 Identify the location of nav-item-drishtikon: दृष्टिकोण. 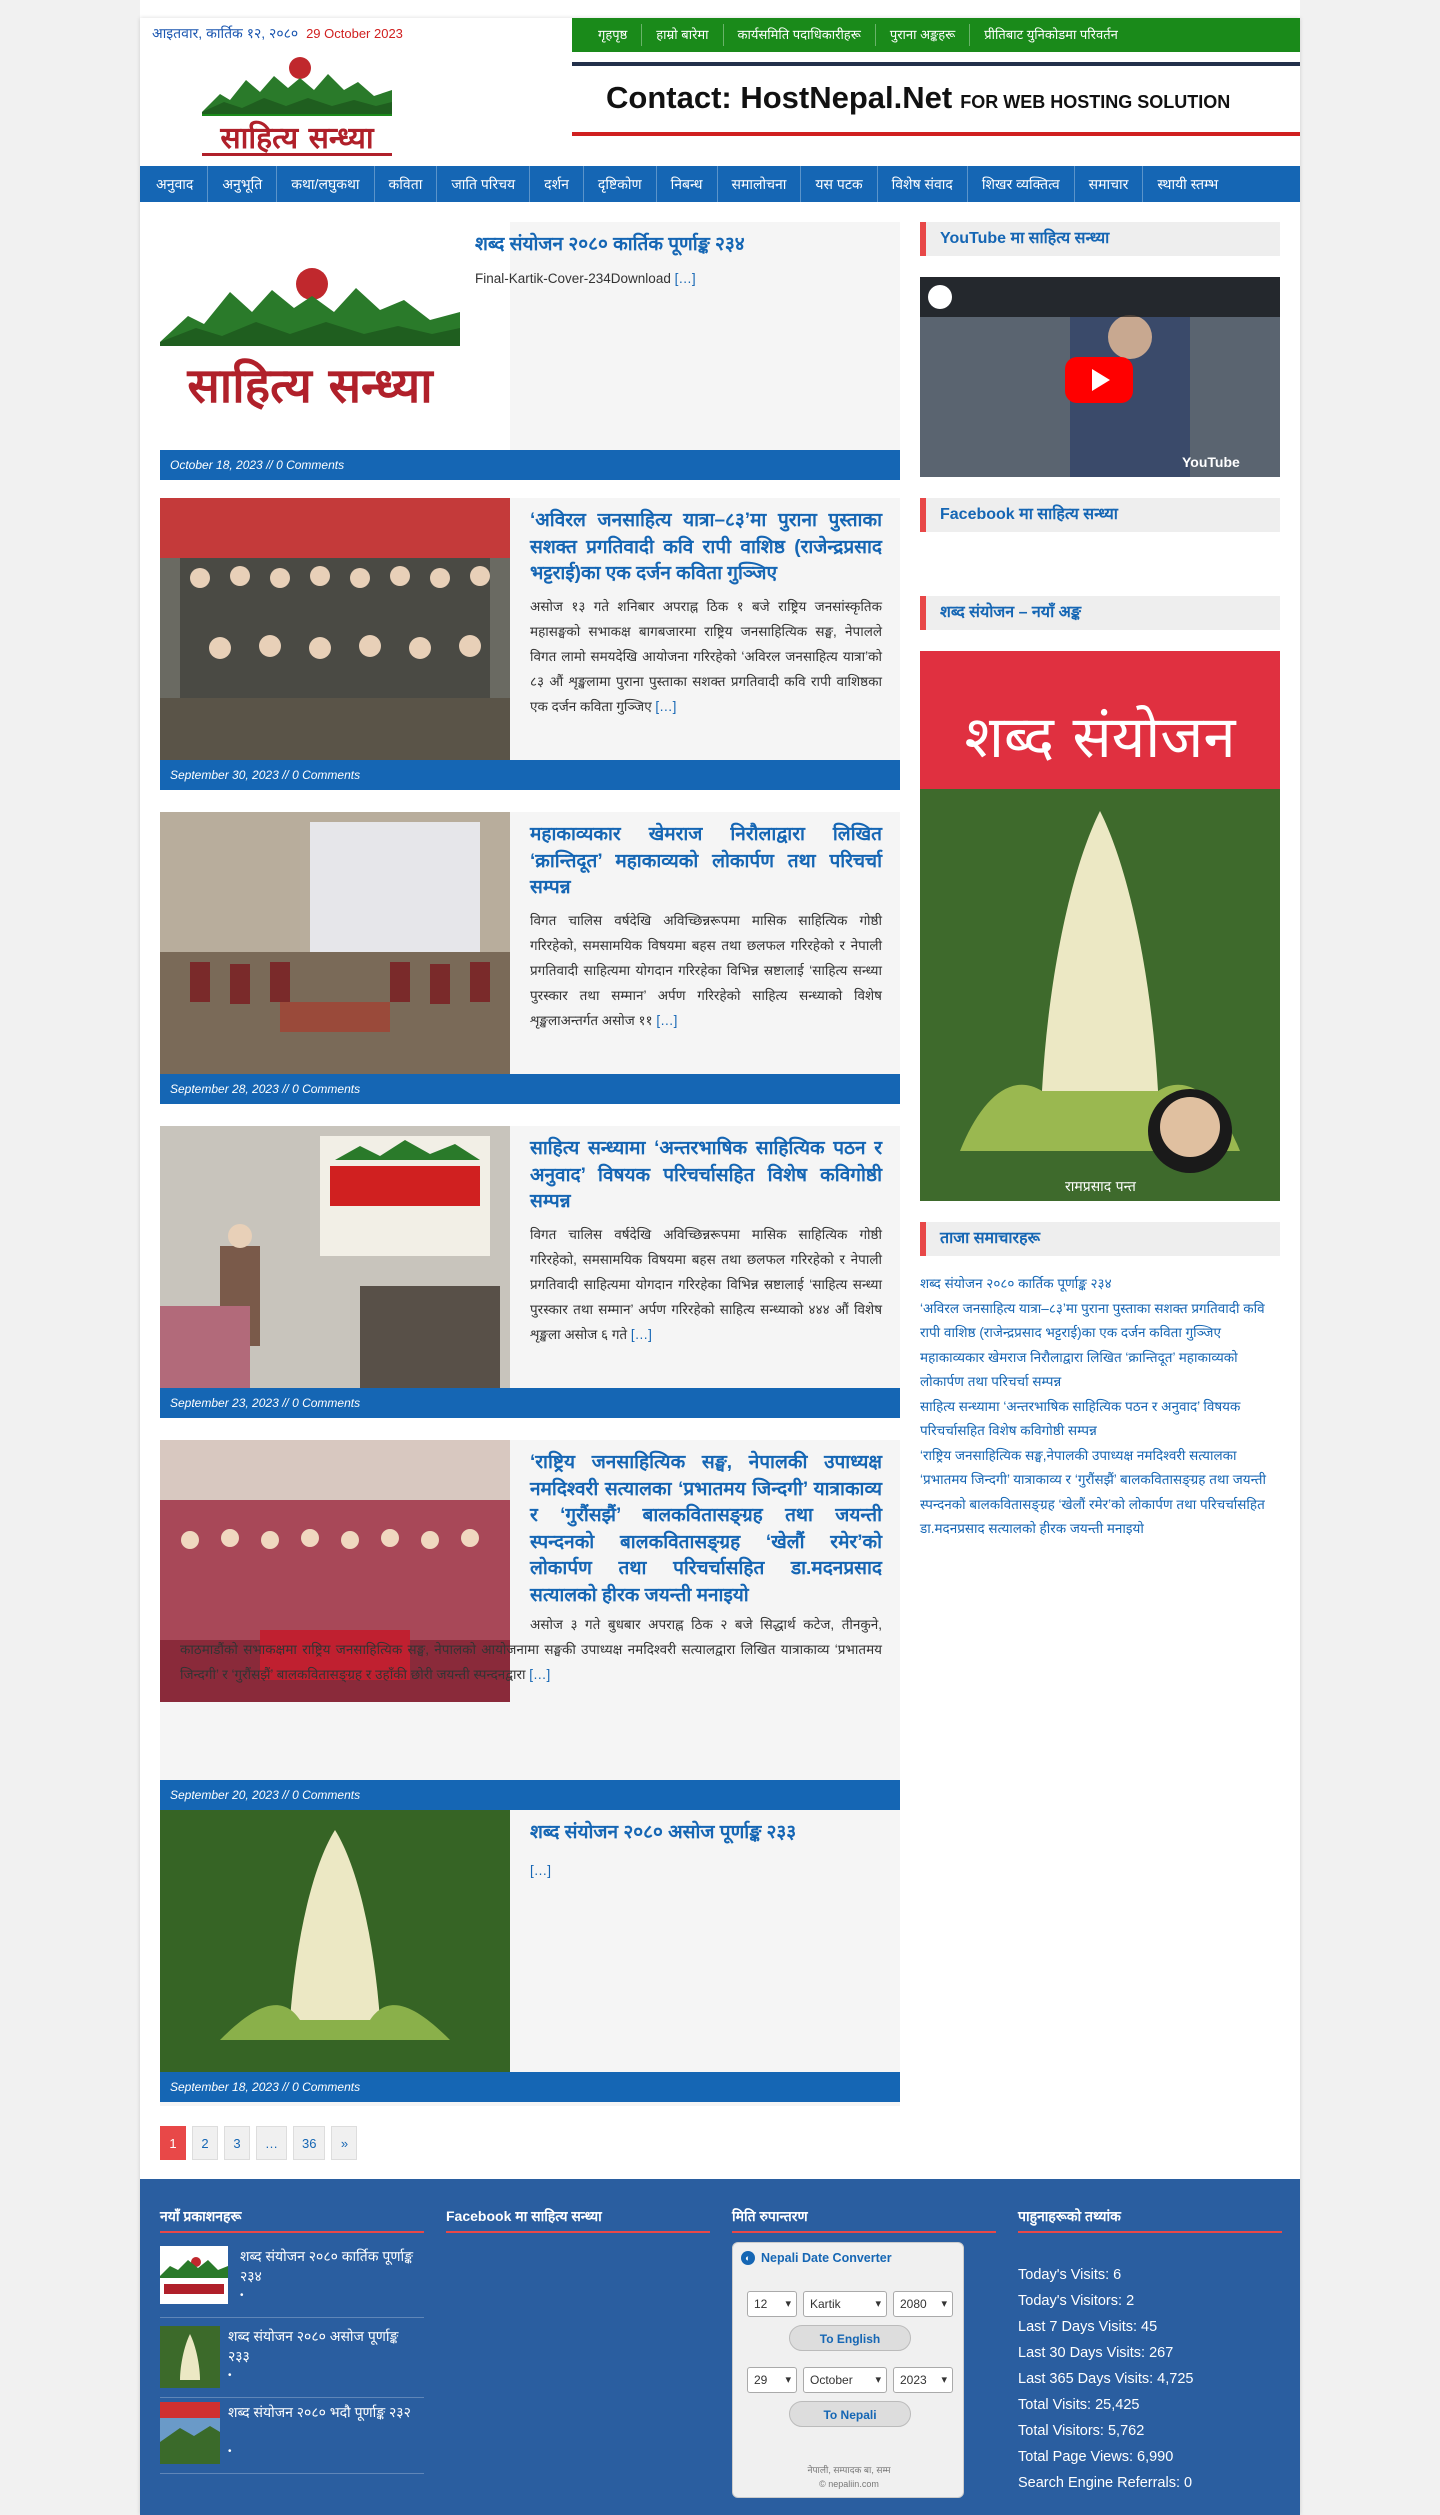
(620, 184).